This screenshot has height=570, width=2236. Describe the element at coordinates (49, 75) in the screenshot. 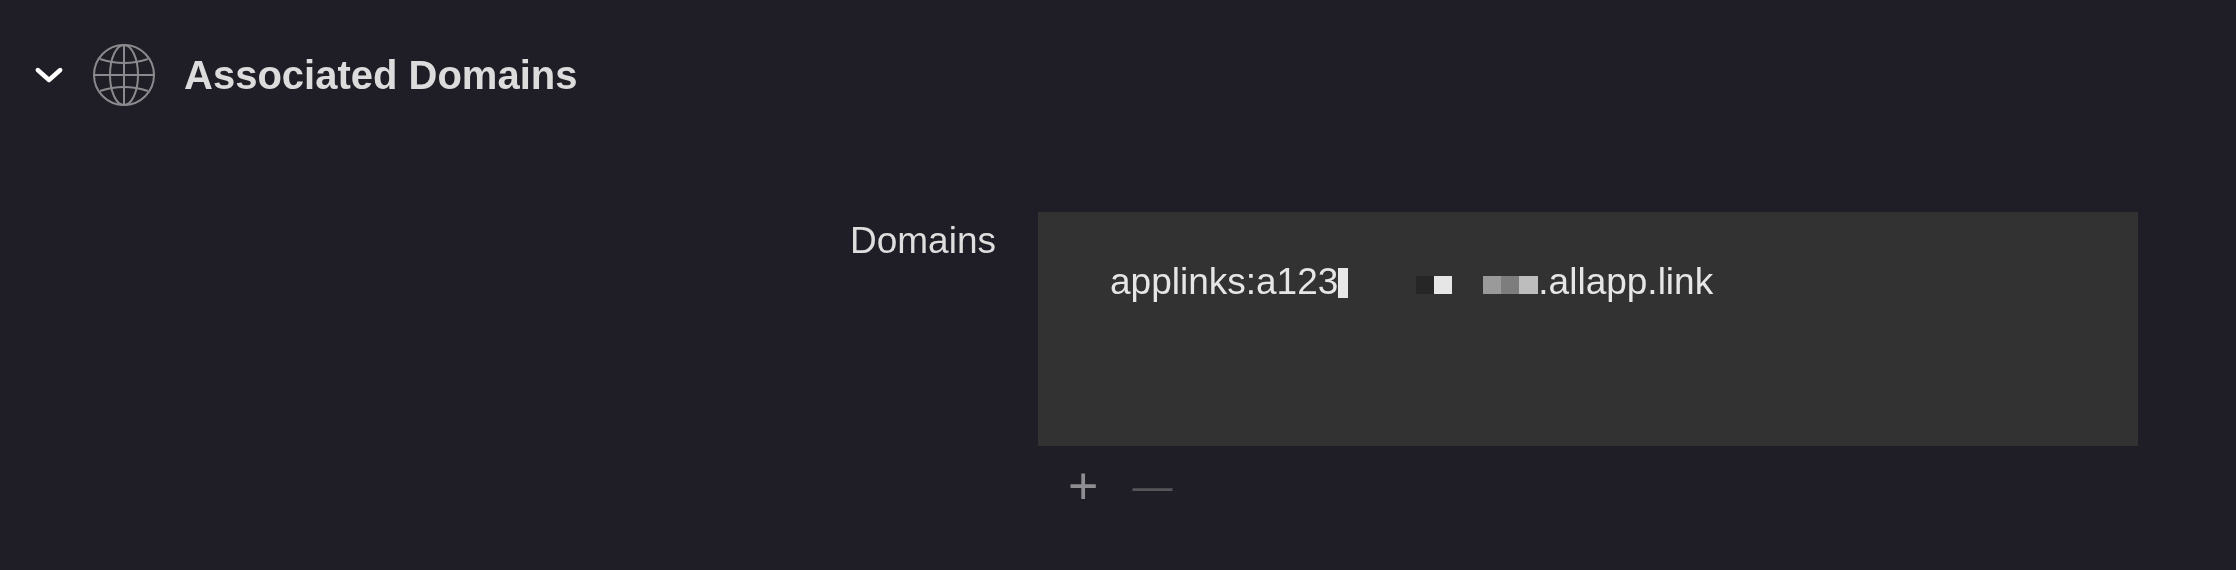

I see `chevron-icon` at that location.